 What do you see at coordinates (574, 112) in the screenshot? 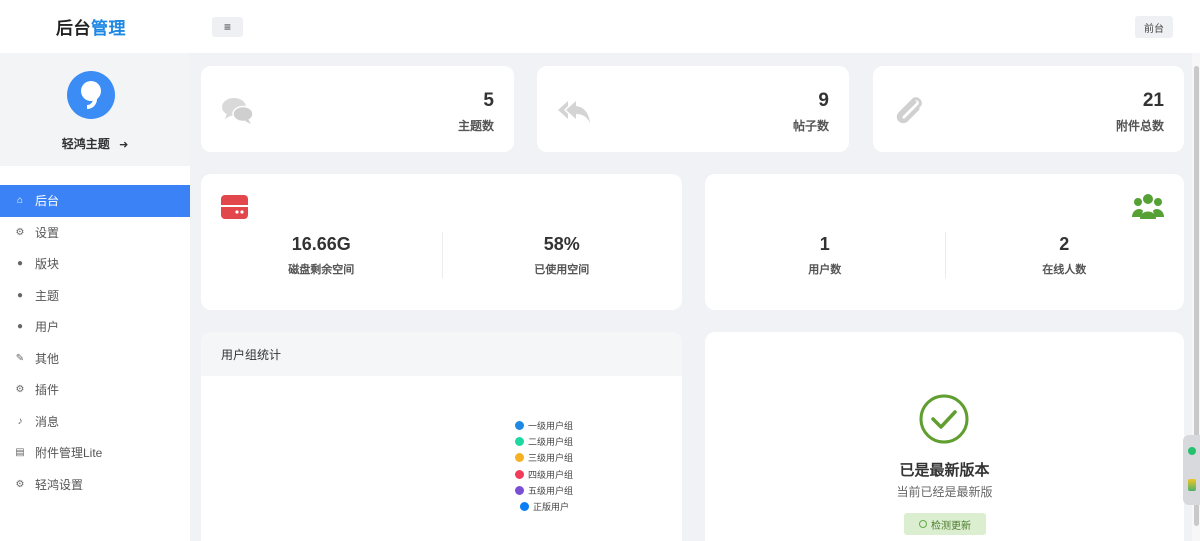
I see `reply-all-icon` at bounding box center [574, 112].